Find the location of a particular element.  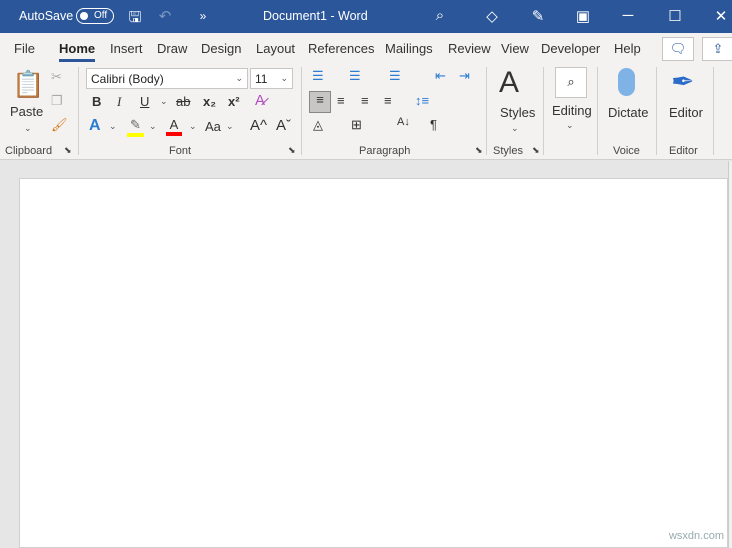

change-case-button: Aa is located at coordinates (213, 126).